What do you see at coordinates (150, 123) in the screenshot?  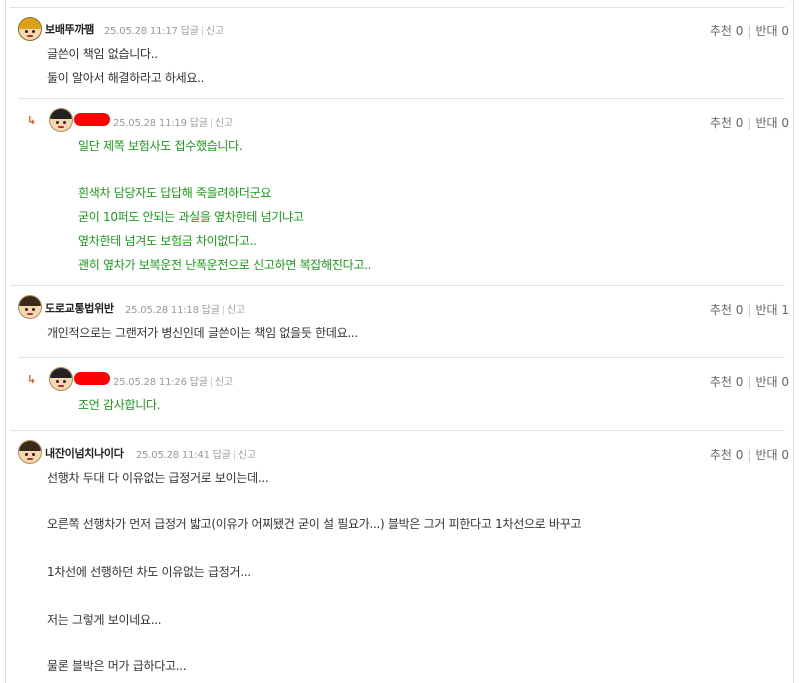 I see `timestamp: 25.05.28 11:19` at bounding box center [150, 123].